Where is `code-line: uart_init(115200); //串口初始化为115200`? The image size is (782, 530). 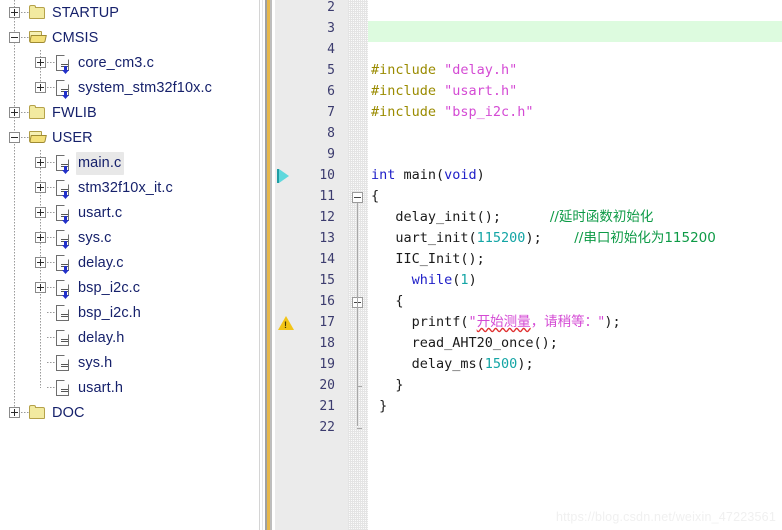 code-line: uart_init(115200); //串口初始化为115200 is located at coordinates (575, 238).